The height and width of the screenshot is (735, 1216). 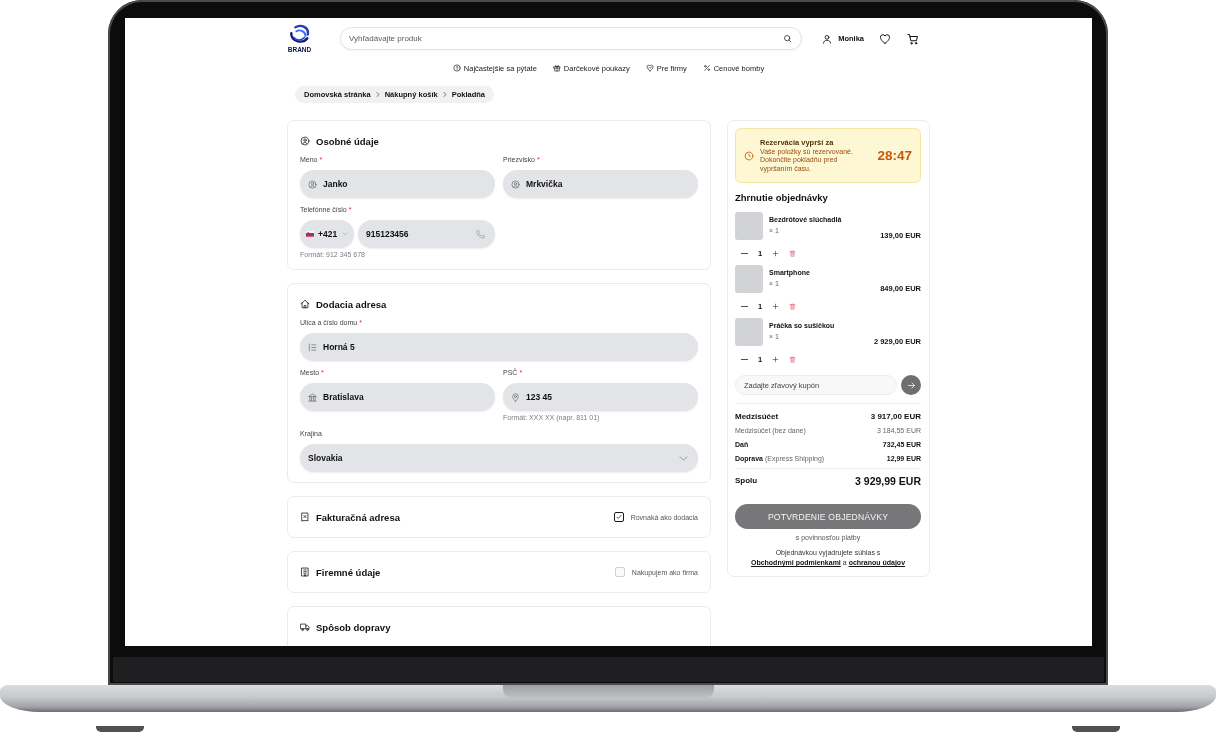 I want to click on section-title: Osobné údaje, so click(x=347, y=141).